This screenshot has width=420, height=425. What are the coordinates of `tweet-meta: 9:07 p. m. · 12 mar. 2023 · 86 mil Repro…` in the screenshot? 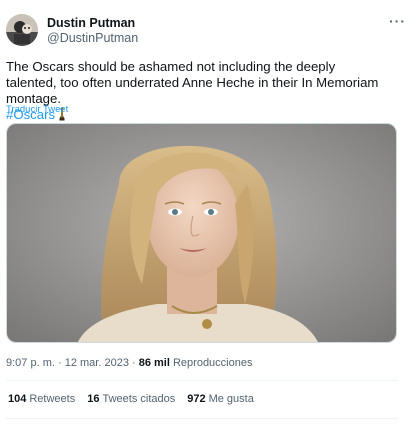 It's located at (129, 363).